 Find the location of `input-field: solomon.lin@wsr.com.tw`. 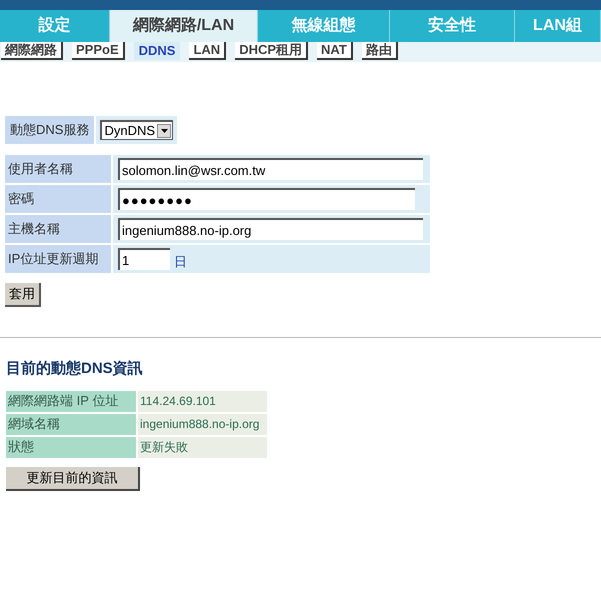

input-field: solomon.lin@wsr.com.tw is located at coordinates (270, 169).